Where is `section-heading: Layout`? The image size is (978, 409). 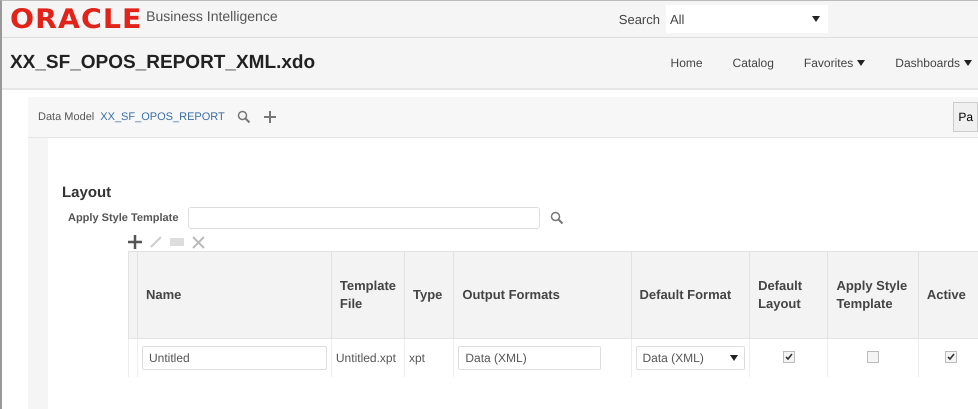
section-heading: Layout is located at coordinates (87, 192).